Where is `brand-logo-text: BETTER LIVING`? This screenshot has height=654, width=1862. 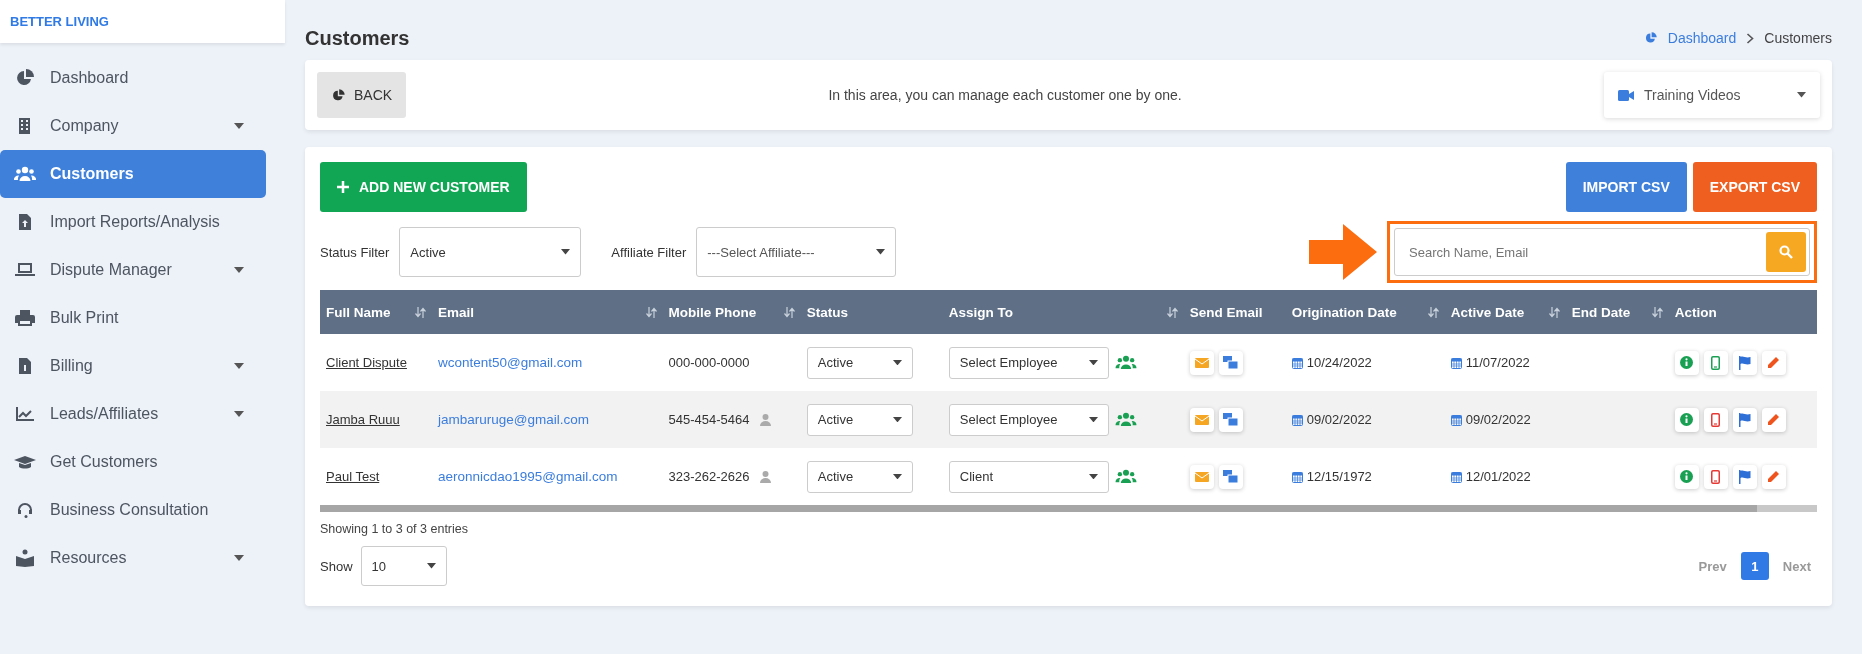
brand-logo-text: BETTER LIVING is located at coordinates (59, 21).